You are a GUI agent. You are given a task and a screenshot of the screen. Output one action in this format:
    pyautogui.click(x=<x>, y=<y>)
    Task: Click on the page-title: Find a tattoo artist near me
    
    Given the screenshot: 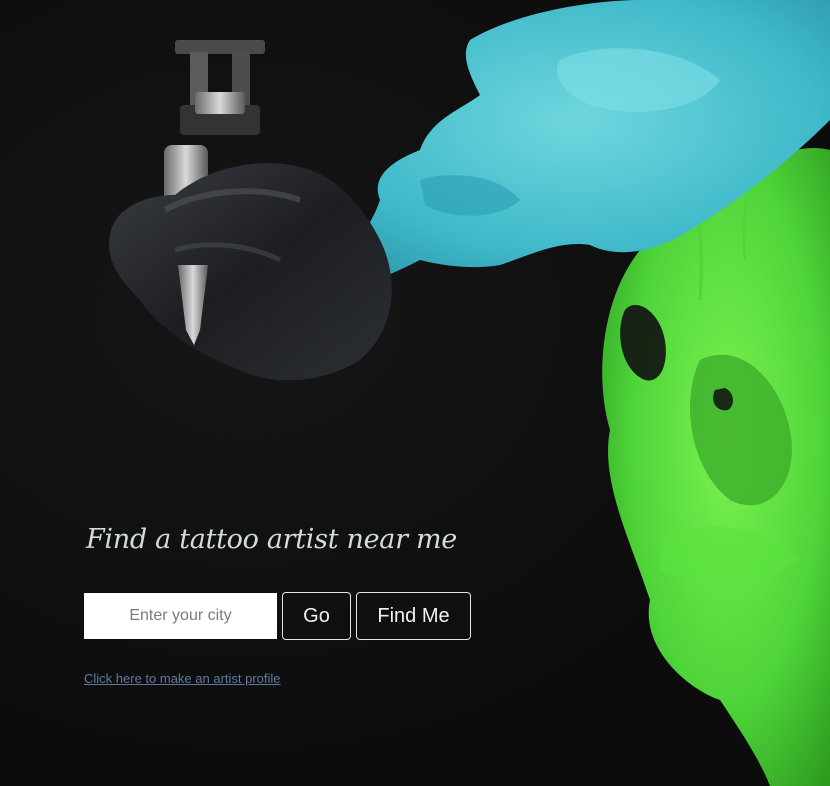 What is the action you would take?
    pyautogui.click(x=271, y=539)
    